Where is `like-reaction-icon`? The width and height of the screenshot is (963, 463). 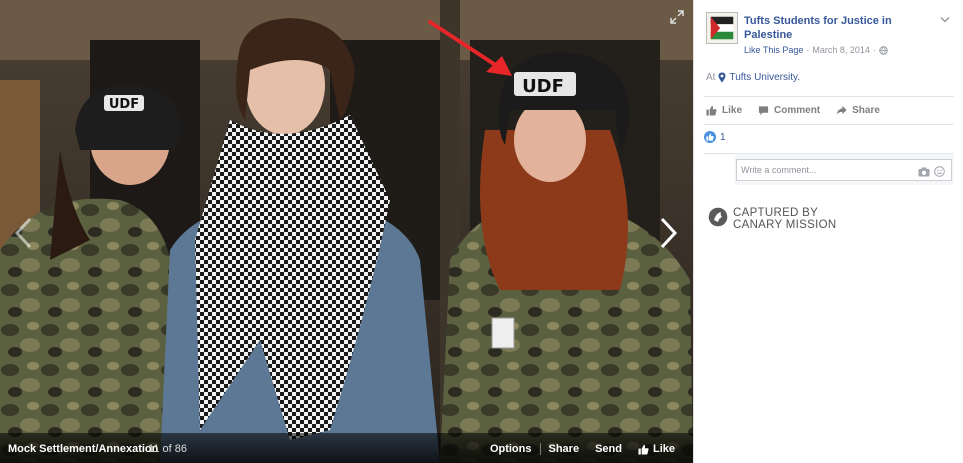
like-reaction-icon is located at coordinates (710, 137).